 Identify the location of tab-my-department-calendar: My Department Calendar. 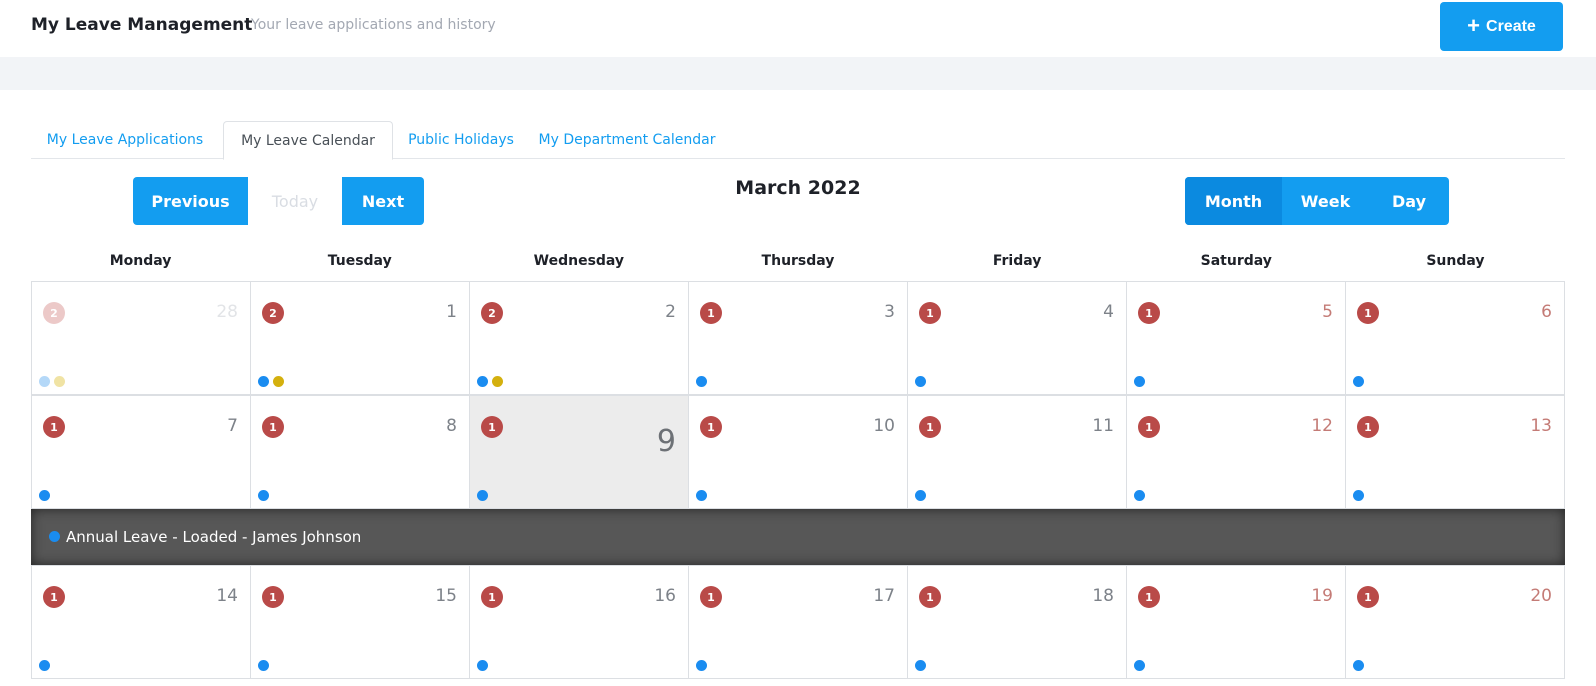
(627, 140).